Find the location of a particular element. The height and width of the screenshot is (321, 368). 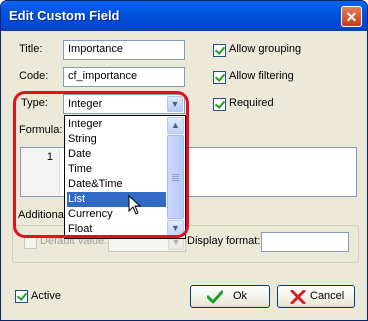

display-format-input is located at coordinates (305, 242).